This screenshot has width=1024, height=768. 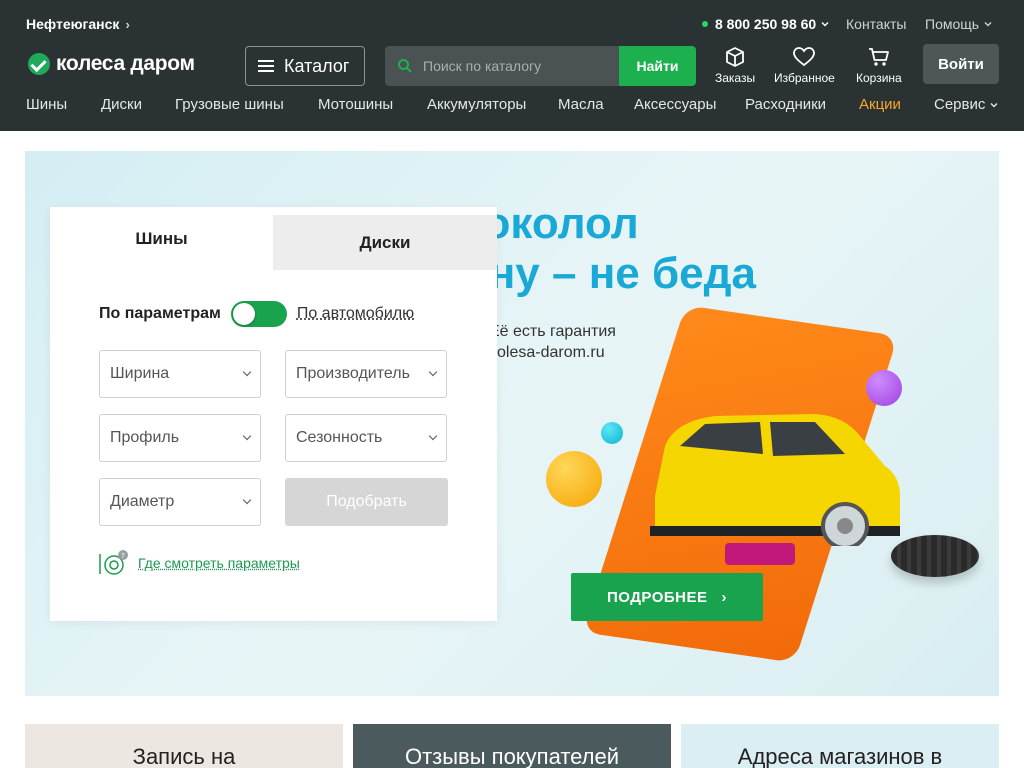 I want to click on nav-item-moto-tires: Мотошины, so click(x=355, y=104).